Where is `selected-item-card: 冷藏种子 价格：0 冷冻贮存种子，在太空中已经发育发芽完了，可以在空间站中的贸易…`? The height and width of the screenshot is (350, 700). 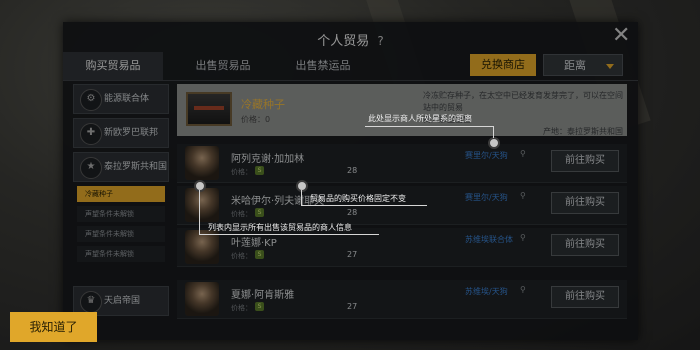 selected-item-card: 冷藏种子 价格：0 冷冻贮存种子，在太空中已经发育发芽完了，可以在空间站中的贸易… is located at coordinates (402, 110).